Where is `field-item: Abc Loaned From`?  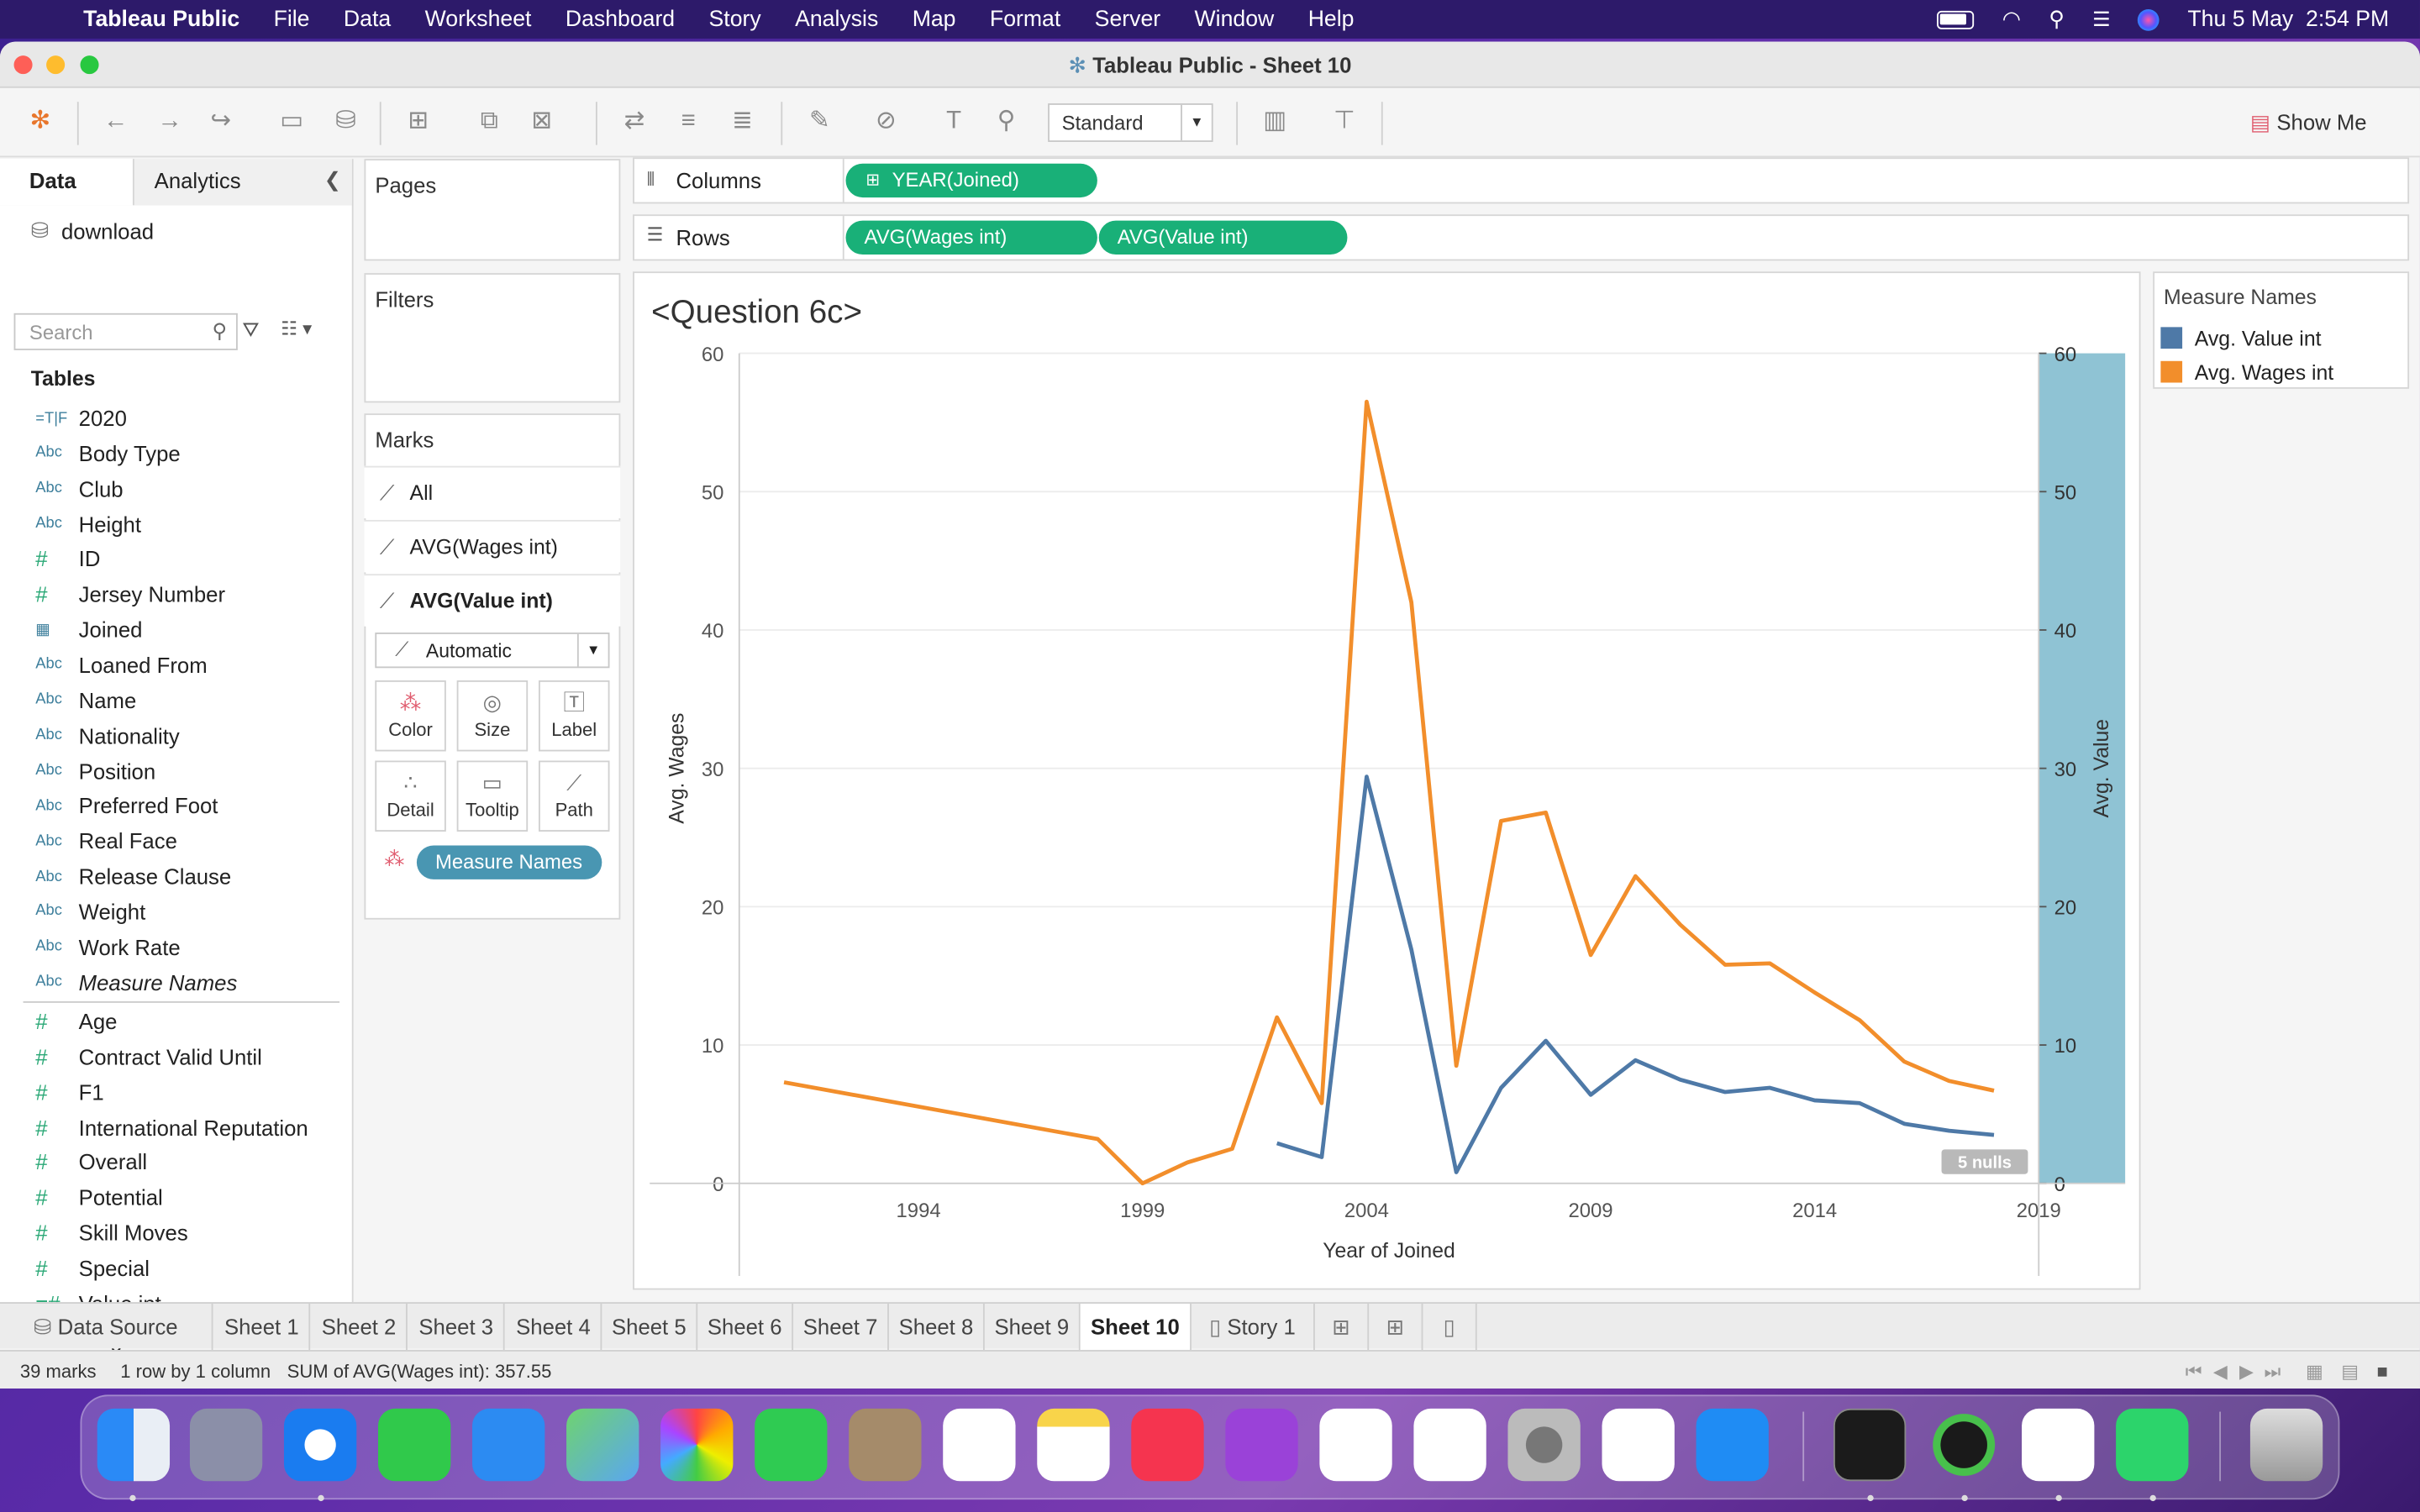
field-item: Abc Loaned From is located at coordinates (176, 664).